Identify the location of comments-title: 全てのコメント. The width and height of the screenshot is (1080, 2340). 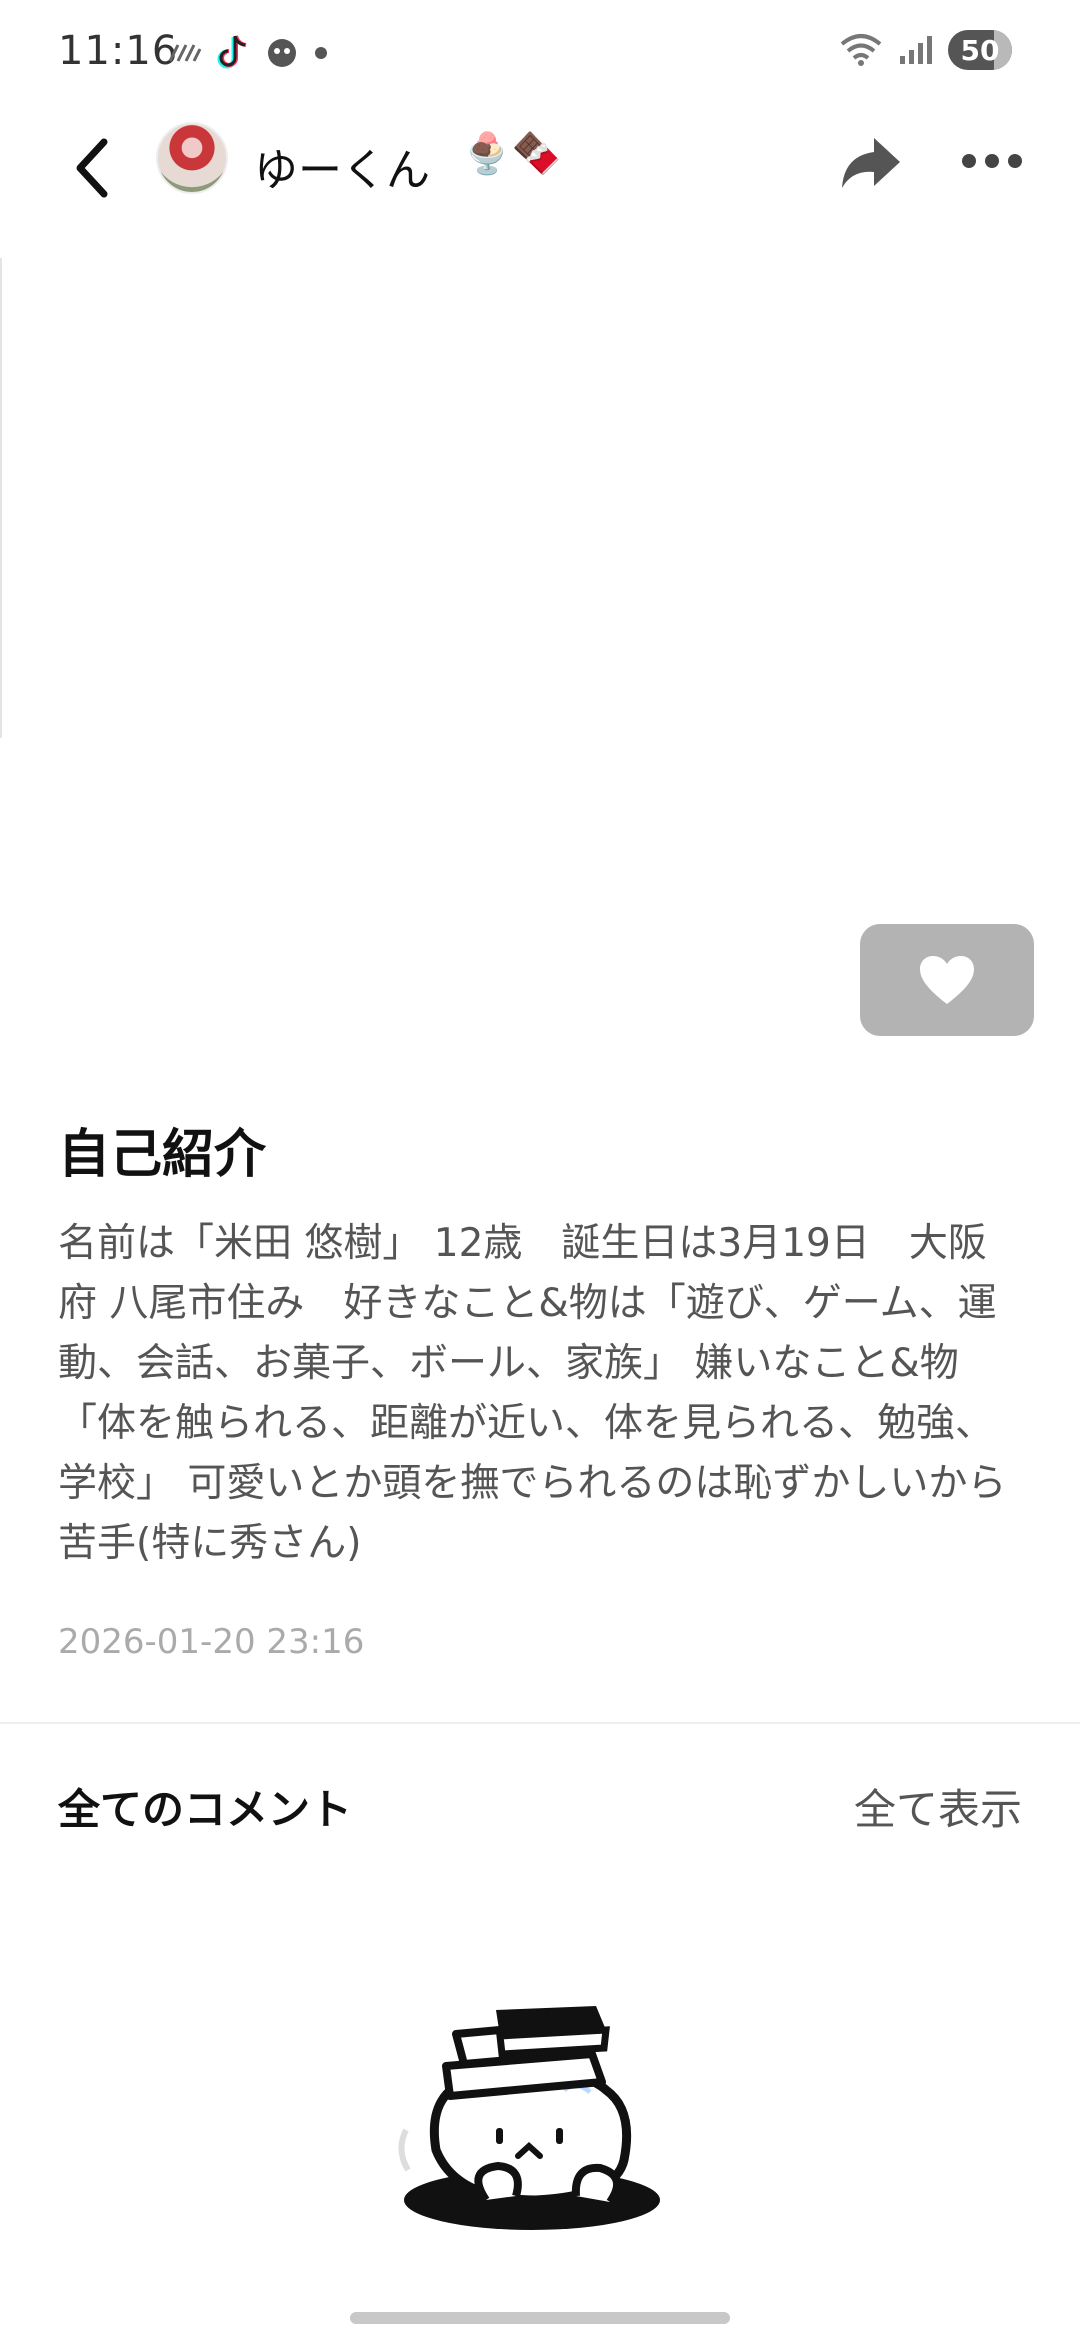
(205, 1809).